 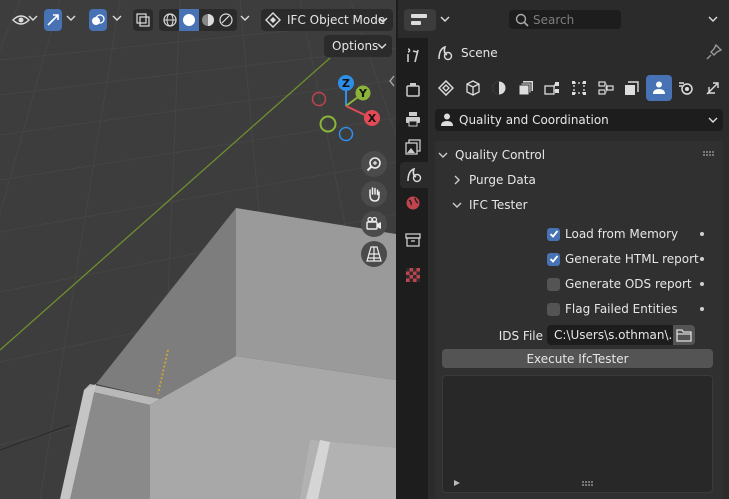 I want to click on checkbox-label: Load from Memory, so click(x=622, y=234).